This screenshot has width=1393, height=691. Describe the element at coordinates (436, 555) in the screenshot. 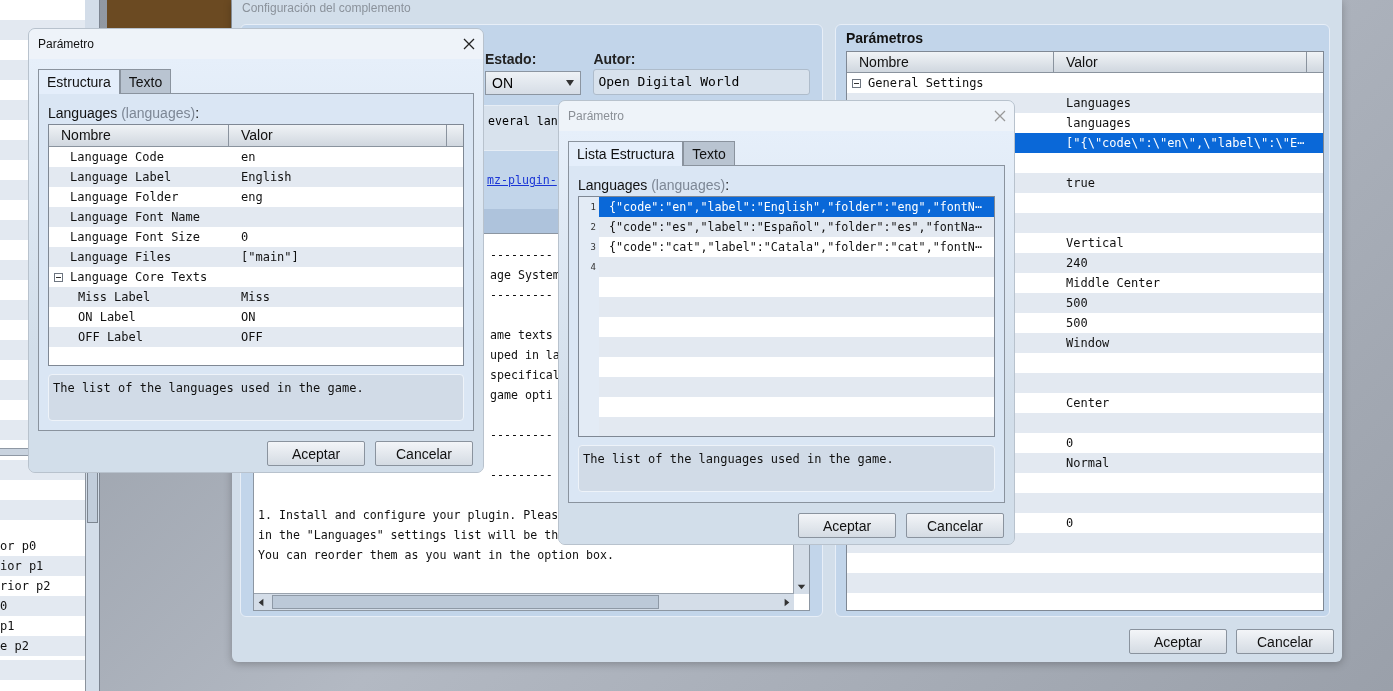

I see `help-text: You can reorder them as you want in the option box.` at that location.